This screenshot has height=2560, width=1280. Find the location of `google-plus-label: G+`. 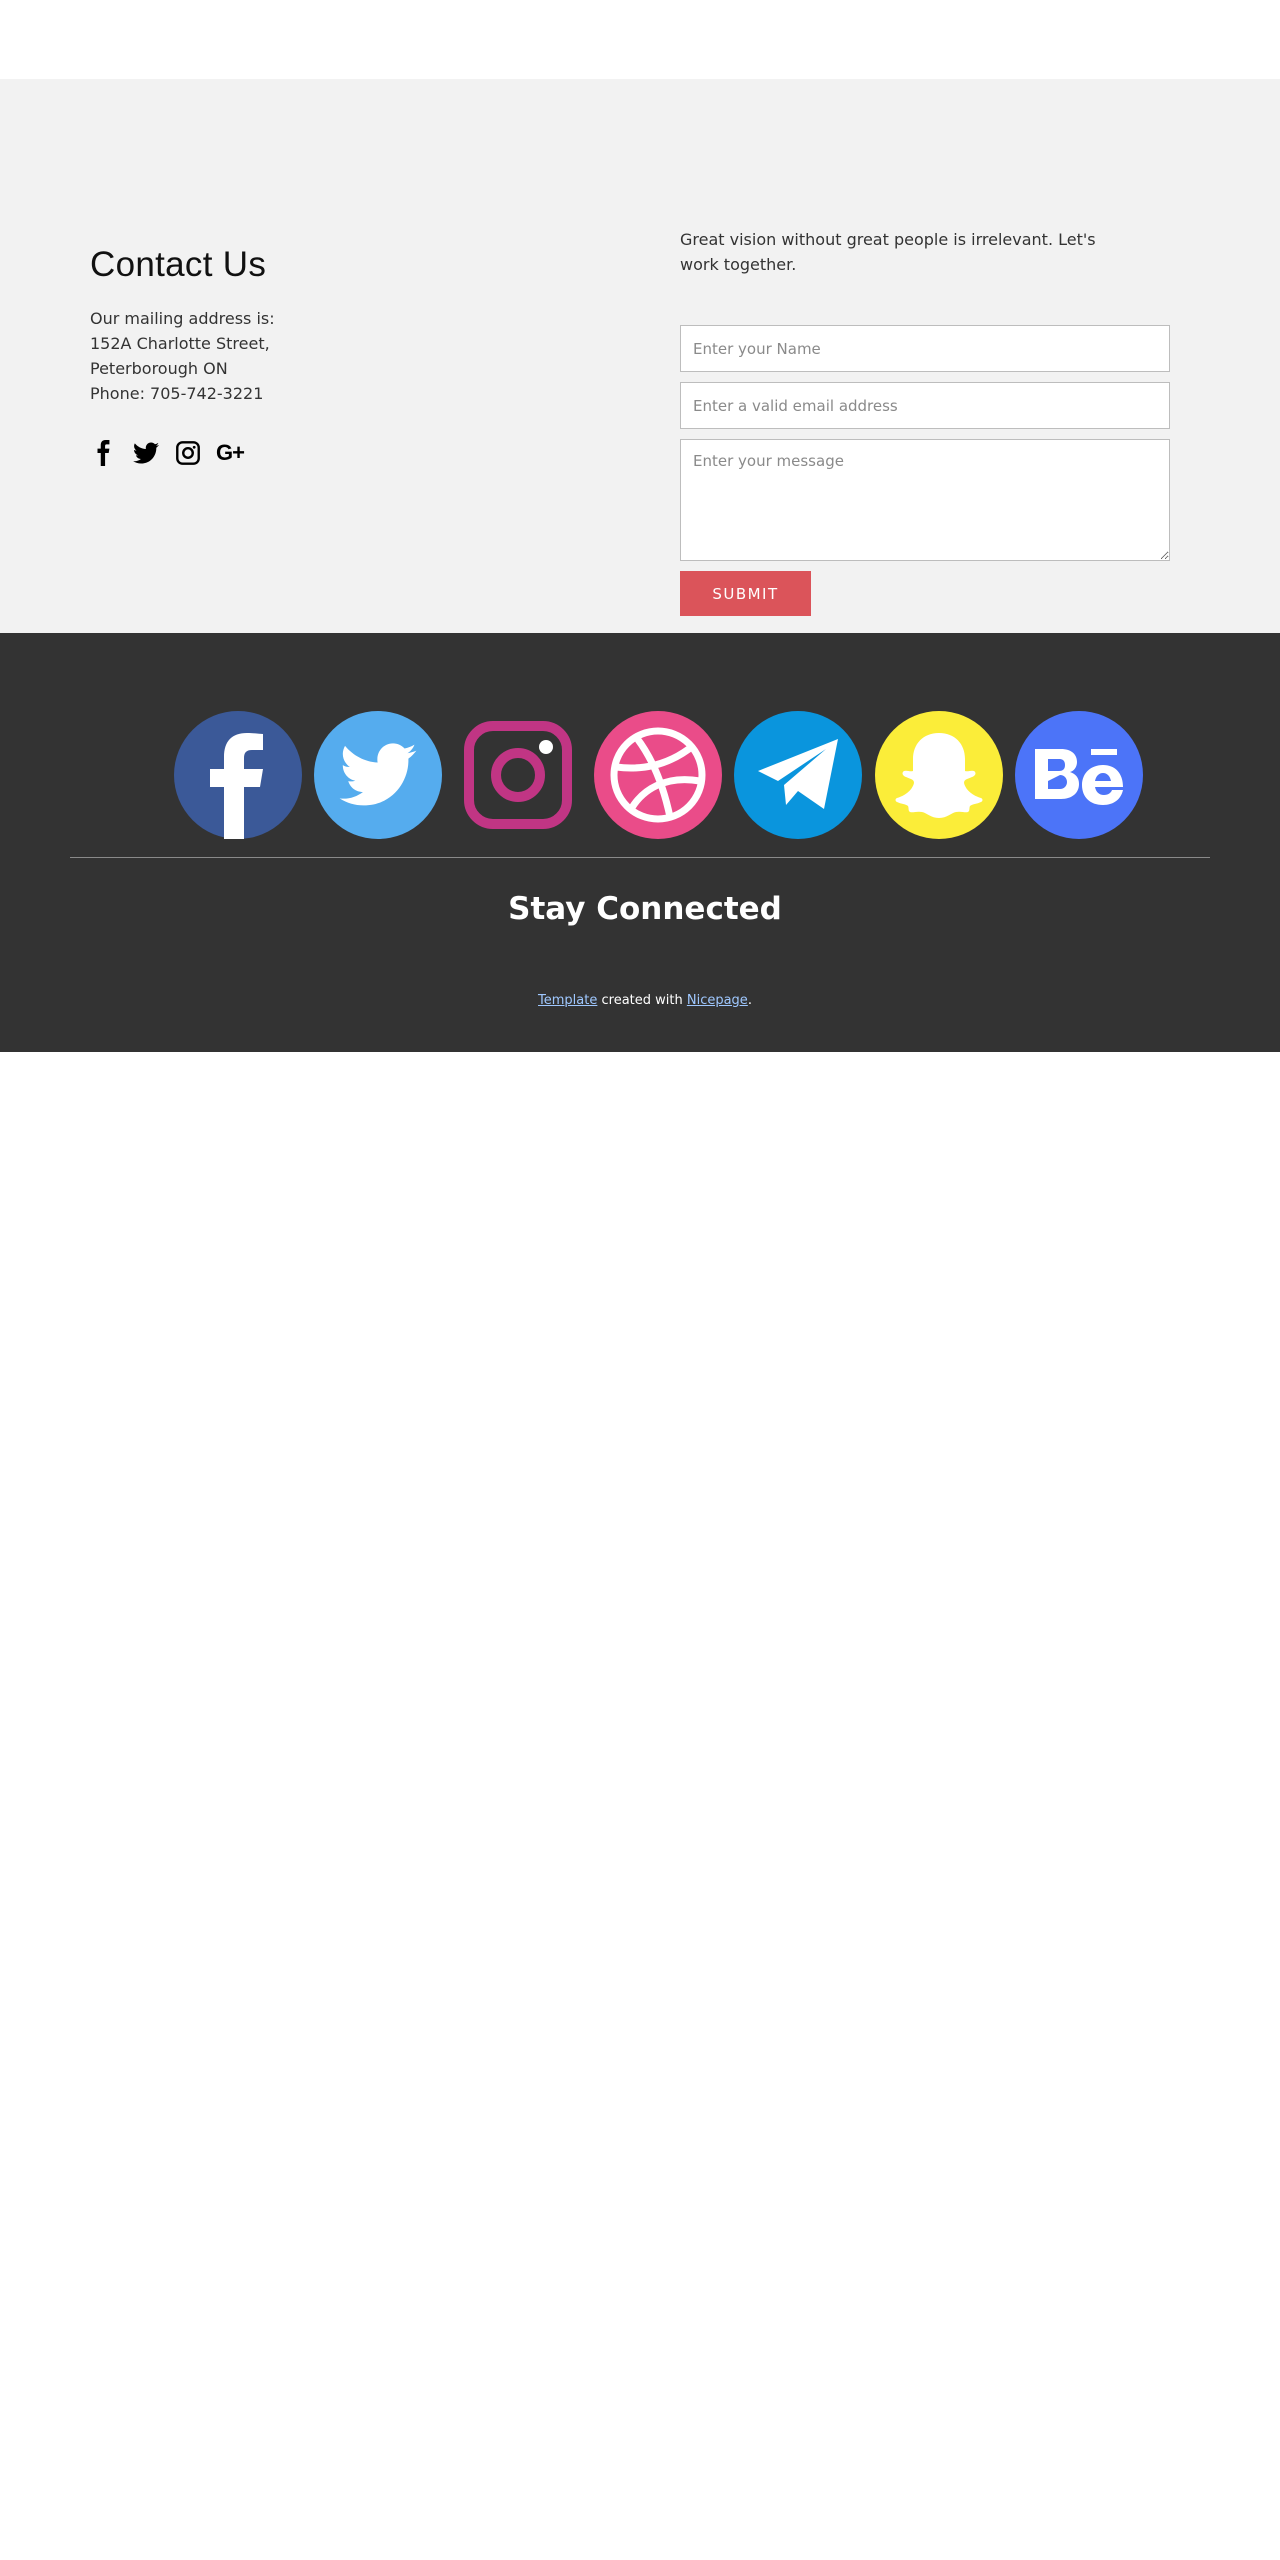

google-plus-label: G+ is located at coordinates (230, 452).